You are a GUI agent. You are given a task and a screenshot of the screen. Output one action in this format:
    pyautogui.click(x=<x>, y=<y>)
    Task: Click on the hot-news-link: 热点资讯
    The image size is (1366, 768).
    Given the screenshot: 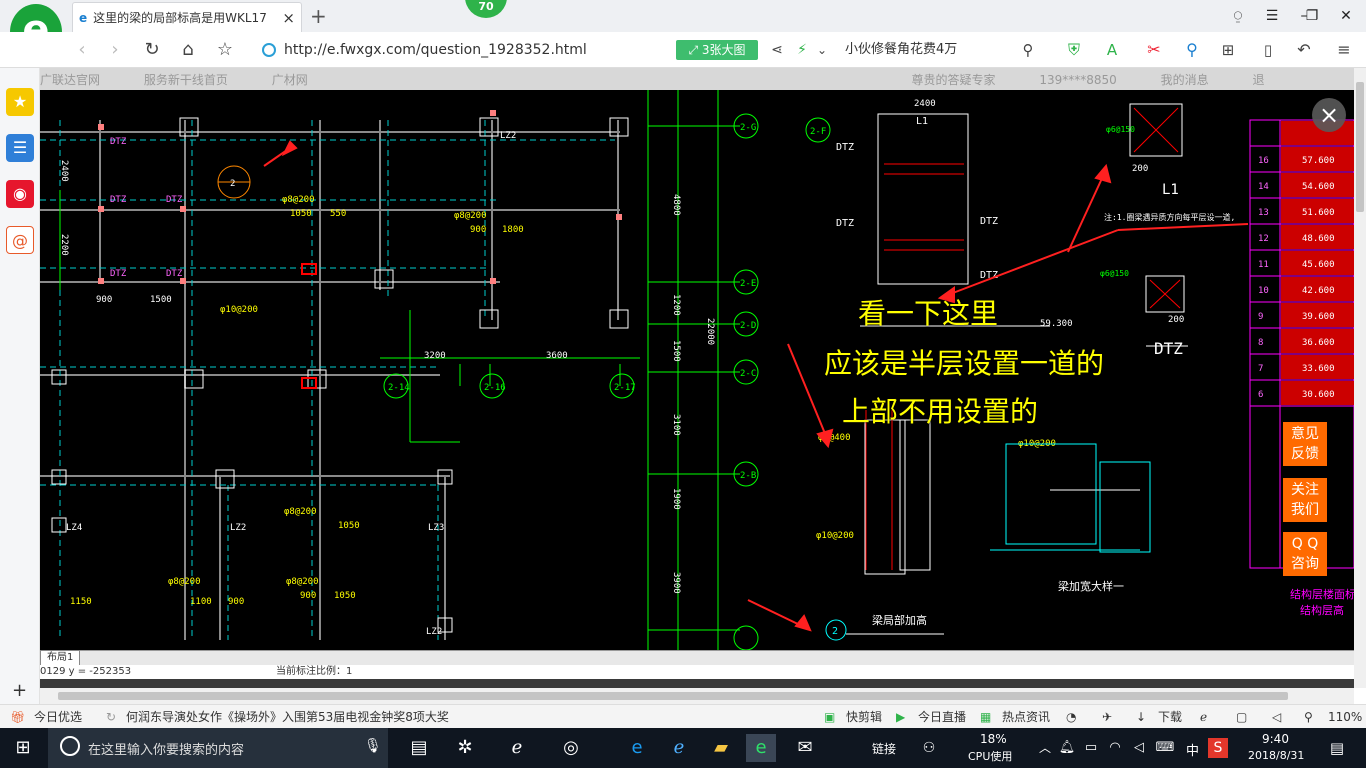 What is the action you would take?
    pyautogui.click(x=1026, y=717)
    